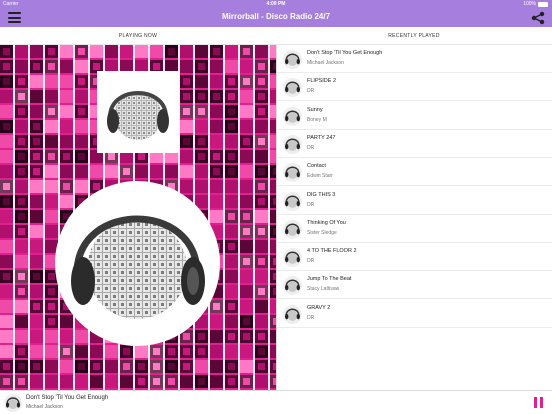 The width and height of the screenshot is (552, 414). I want to click on track-title: Contact, so click(316, 166).